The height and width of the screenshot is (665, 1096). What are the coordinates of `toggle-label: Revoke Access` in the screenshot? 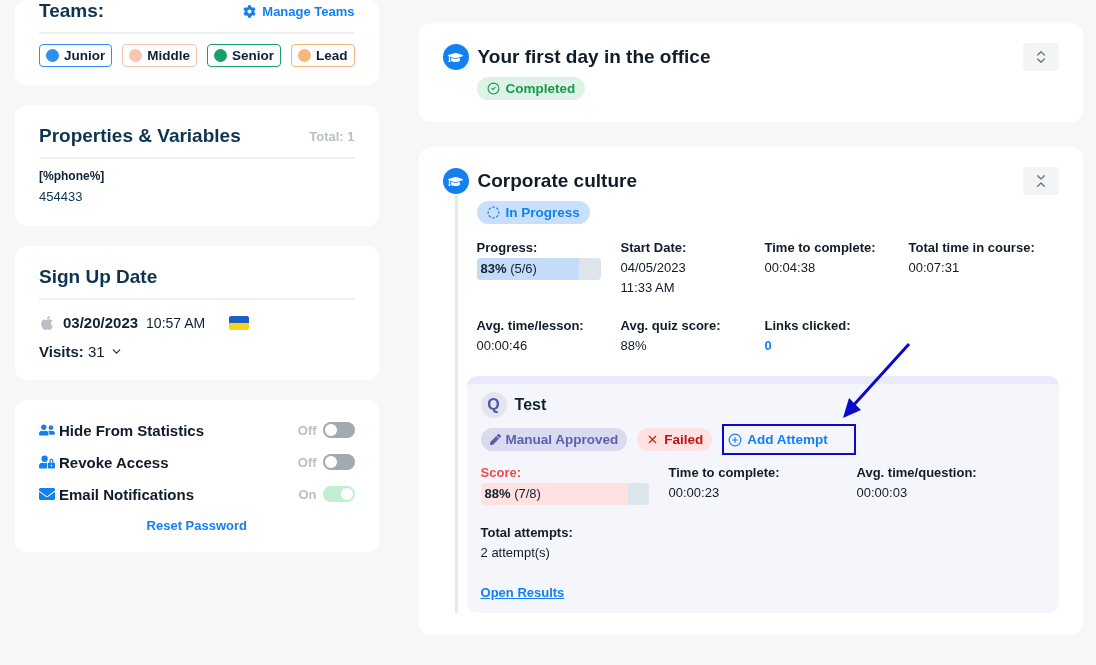 It's located at (114, 462).